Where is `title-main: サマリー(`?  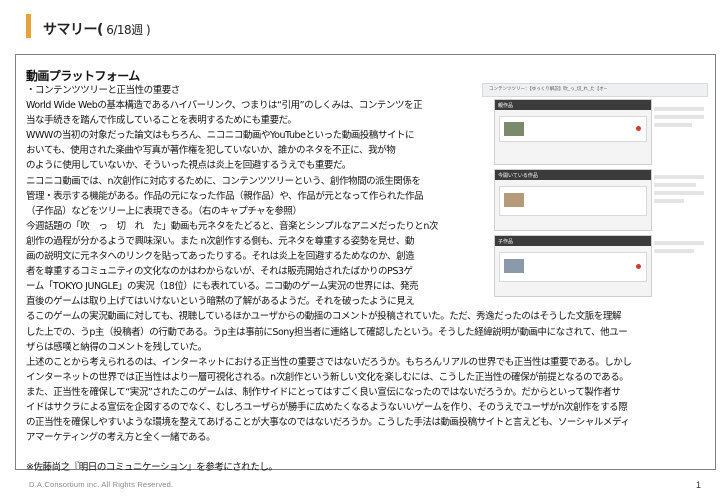
title-main: サマリー( is located at coordinates (73, 30).